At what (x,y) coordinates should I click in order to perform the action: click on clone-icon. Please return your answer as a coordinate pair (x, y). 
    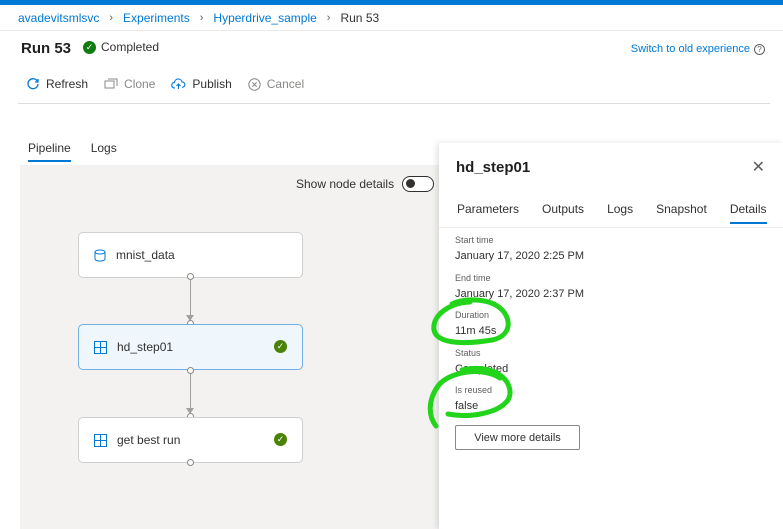
    Looking at the image, I should click on (111, 83).